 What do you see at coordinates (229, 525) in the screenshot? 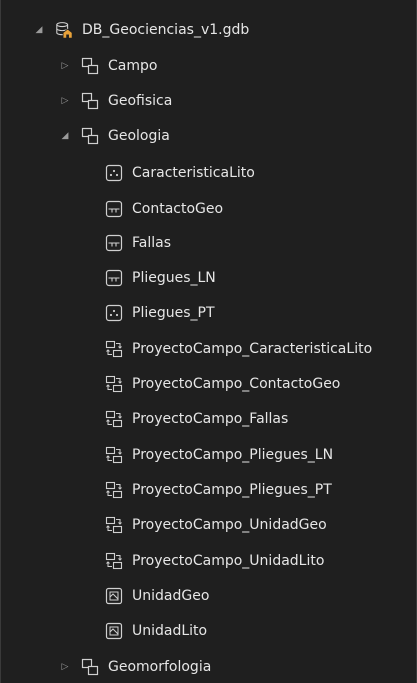
I see `tree-item-label: ProyectoCampo_UnidadGeo` at bounding box center [229, 525].